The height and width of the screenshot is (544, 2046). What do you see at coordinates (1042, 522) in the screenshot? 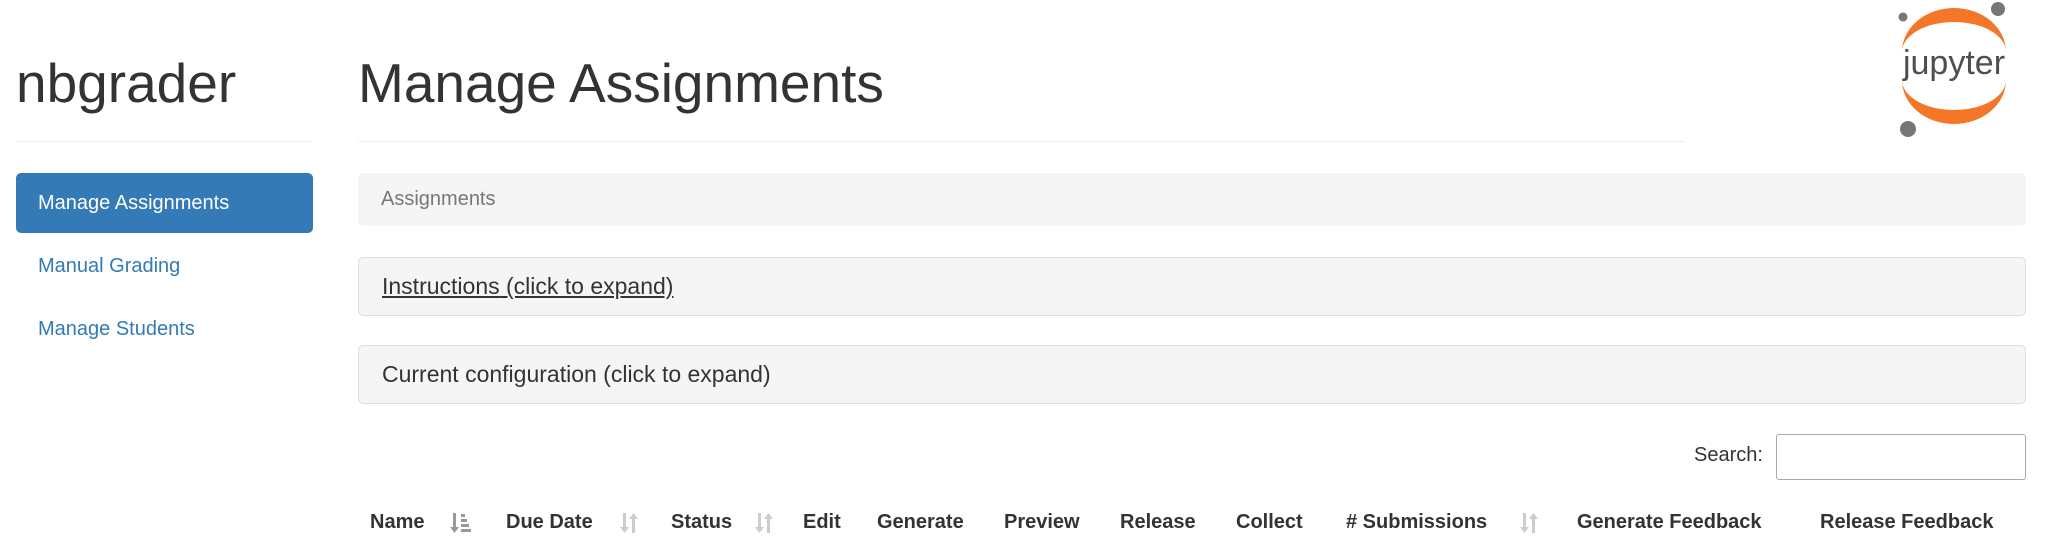
I see `column-header-preview: Preview` at bounding box center [1042, 522].